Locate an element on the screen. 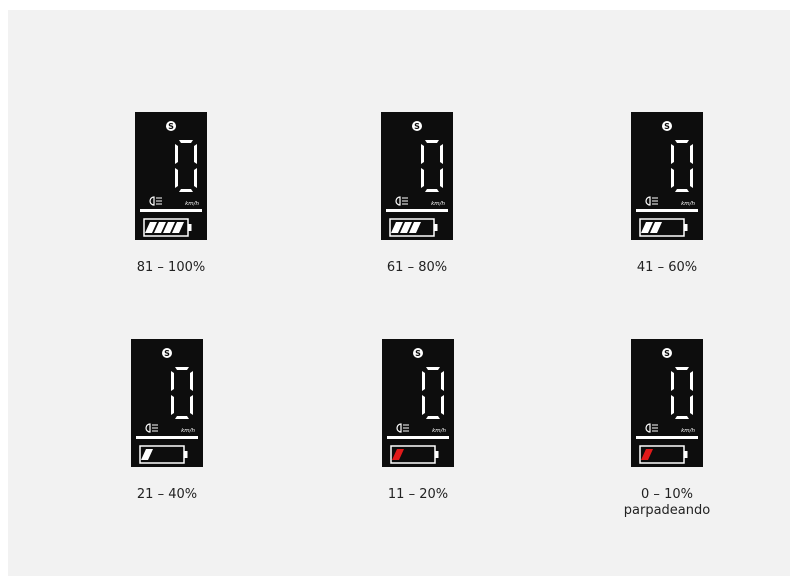  battery-level-note: parpadeando is located at coordinates (667, 510).